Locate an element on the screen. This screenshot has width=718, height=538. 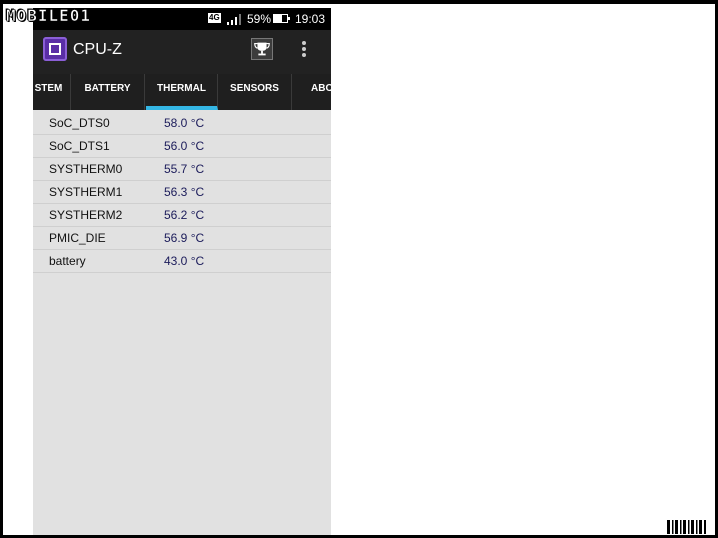
sensor-name: SoC_DTS0 is located at coordinates (79, 123).